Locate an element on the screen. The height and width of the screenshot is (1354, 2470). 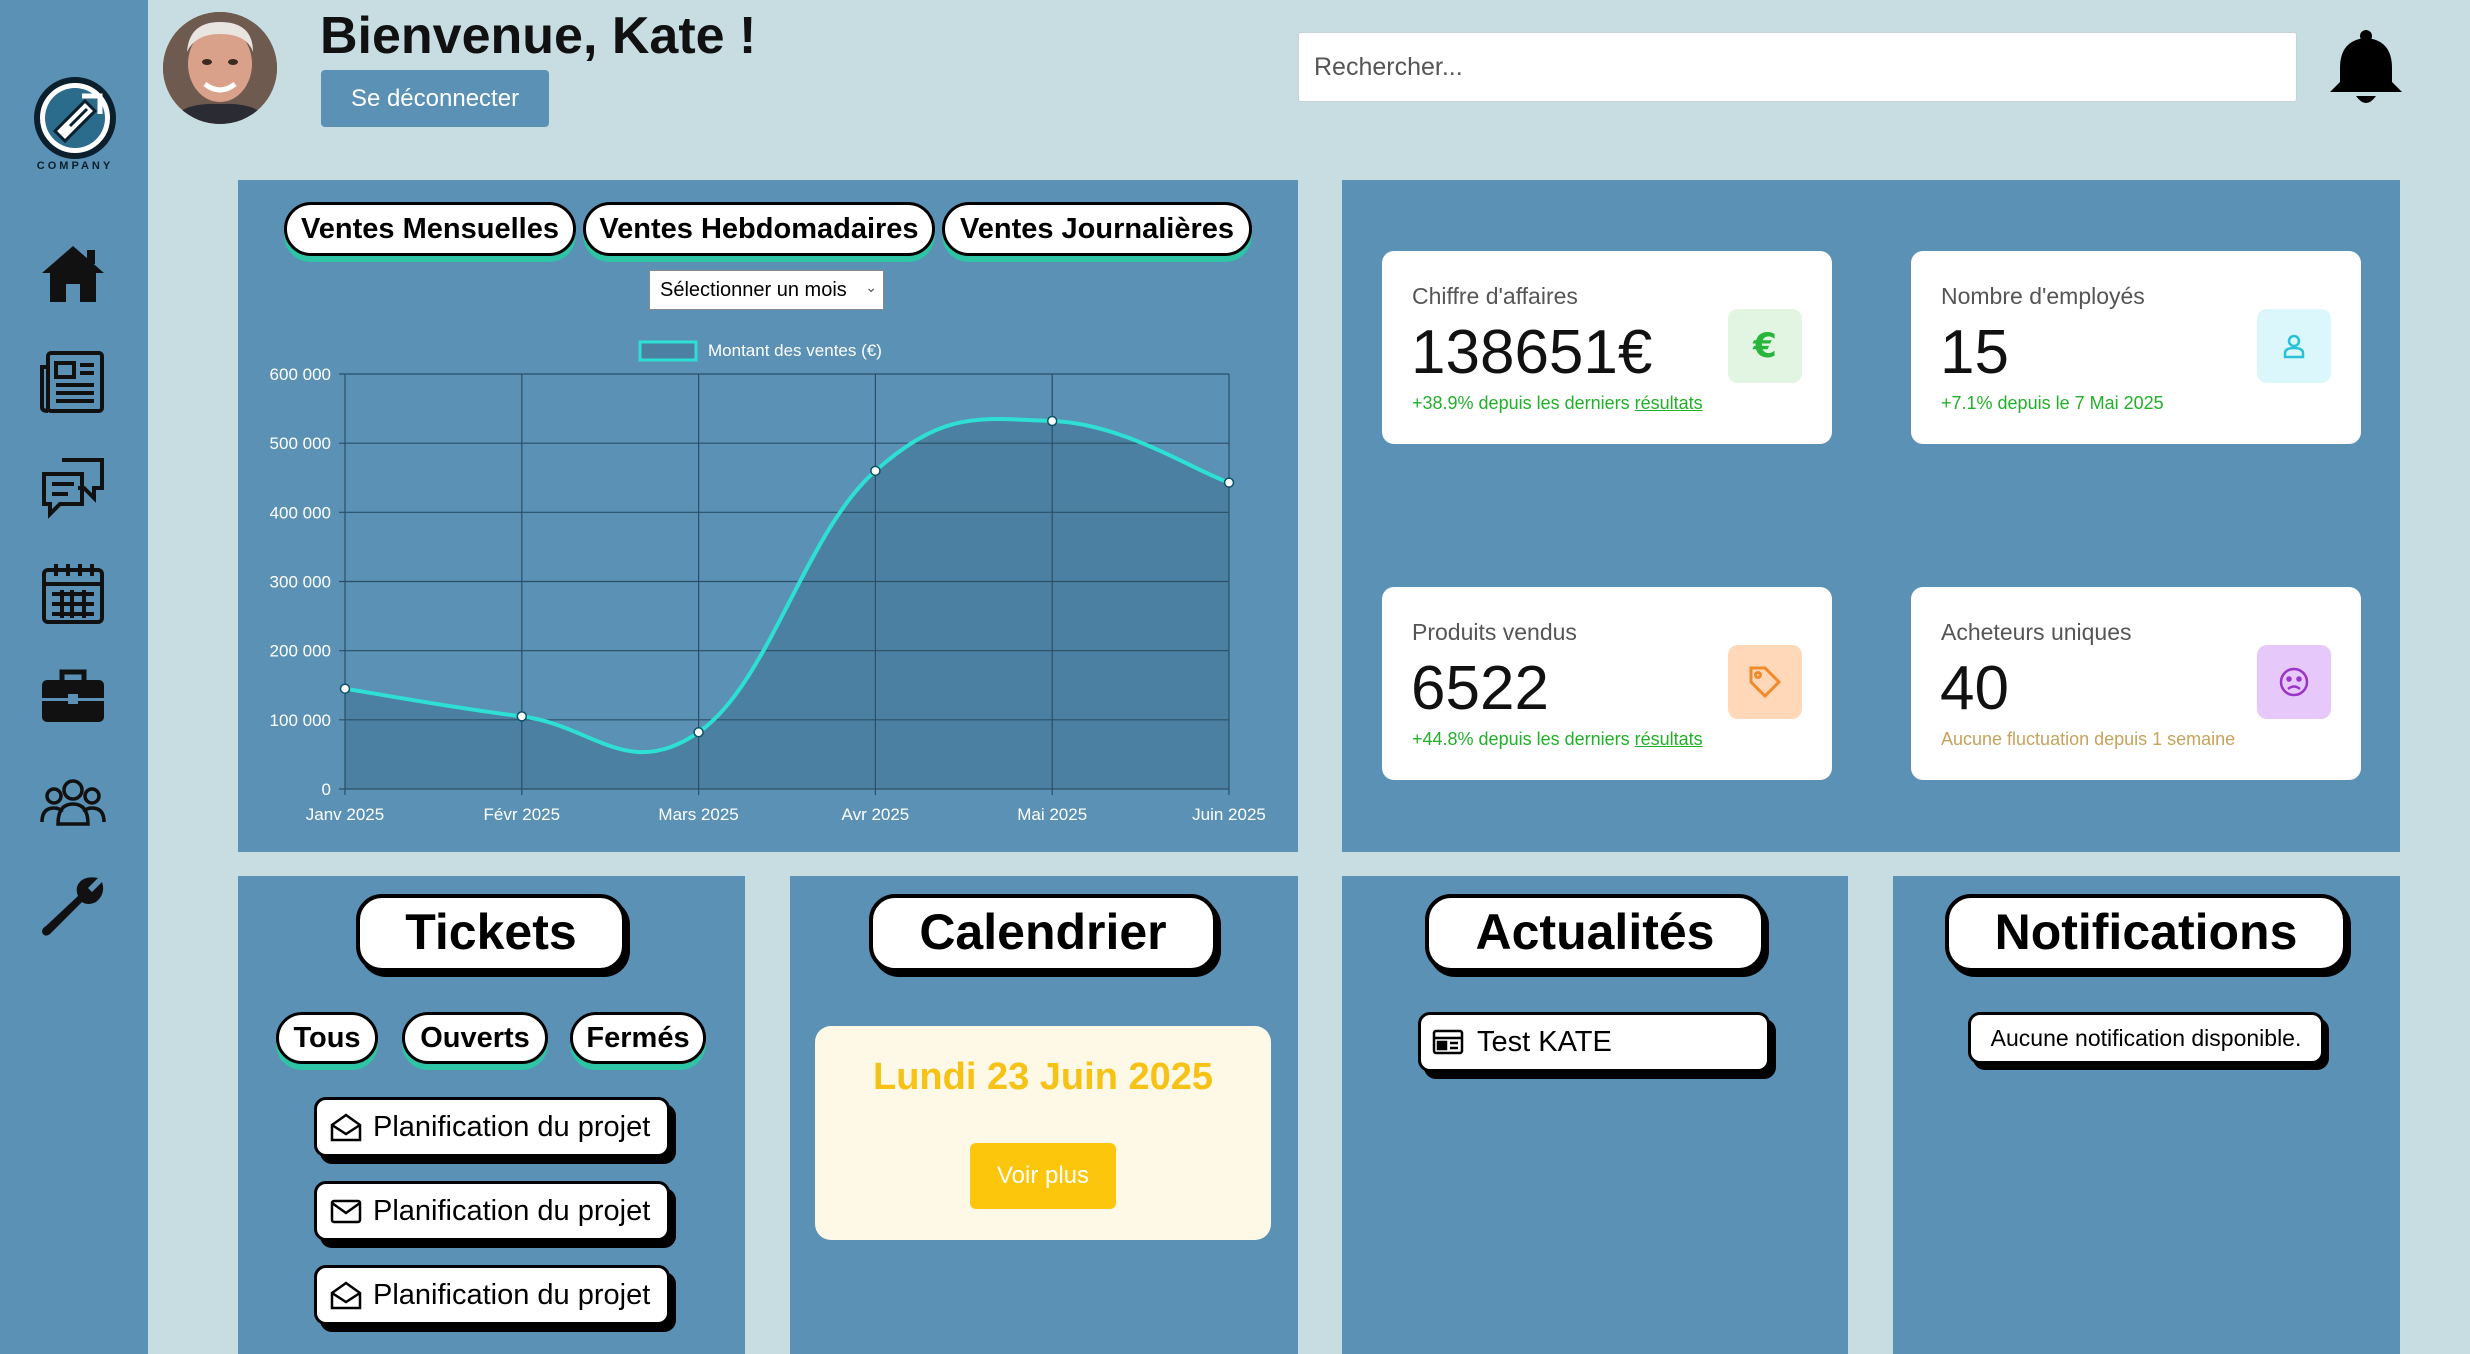
kpi-value: 6522 is located at coordinates (1480, 688).